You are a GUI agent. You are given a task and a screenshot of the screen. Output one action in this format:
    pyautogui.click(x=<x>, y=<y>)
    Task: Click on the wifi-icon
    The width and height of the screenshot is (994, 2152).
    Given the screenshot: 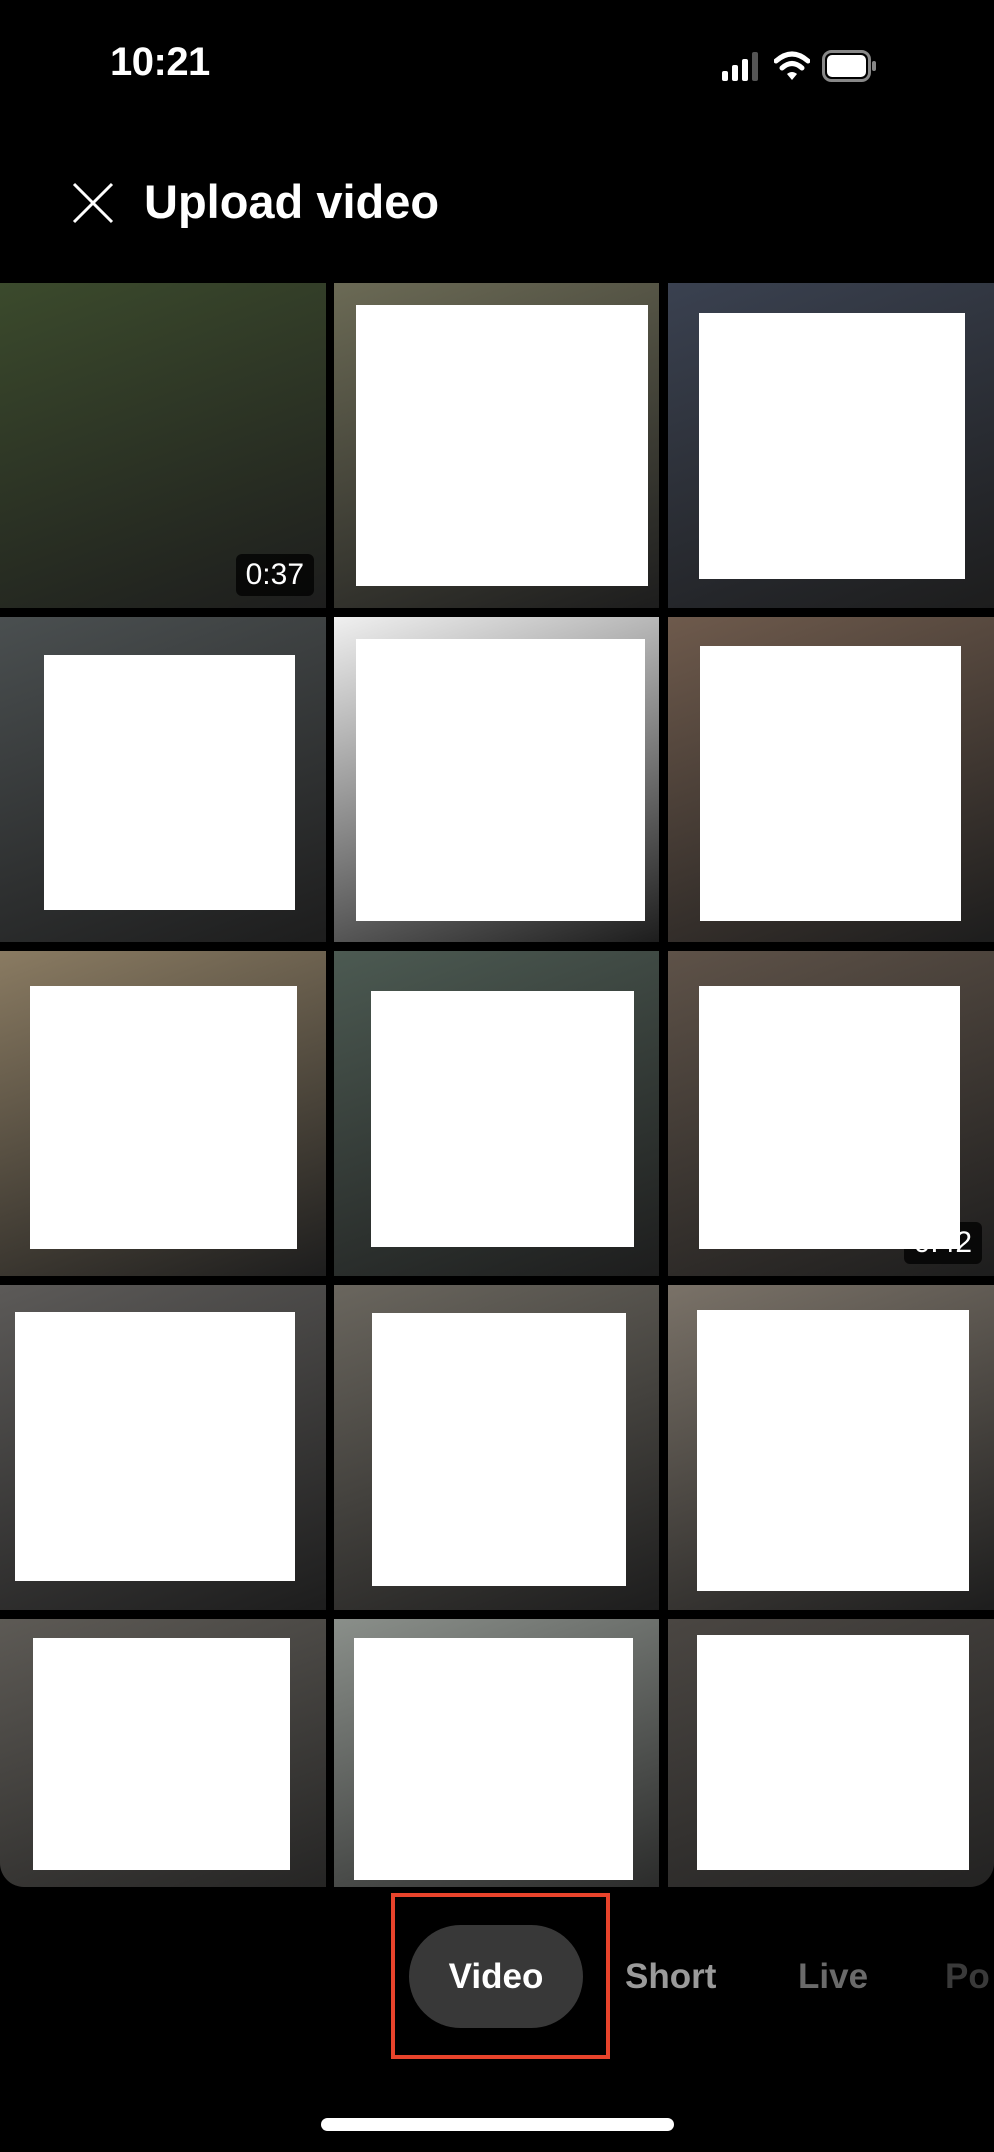 What is the action you would take?
    pyautogui.click(x=792, y=65)
    